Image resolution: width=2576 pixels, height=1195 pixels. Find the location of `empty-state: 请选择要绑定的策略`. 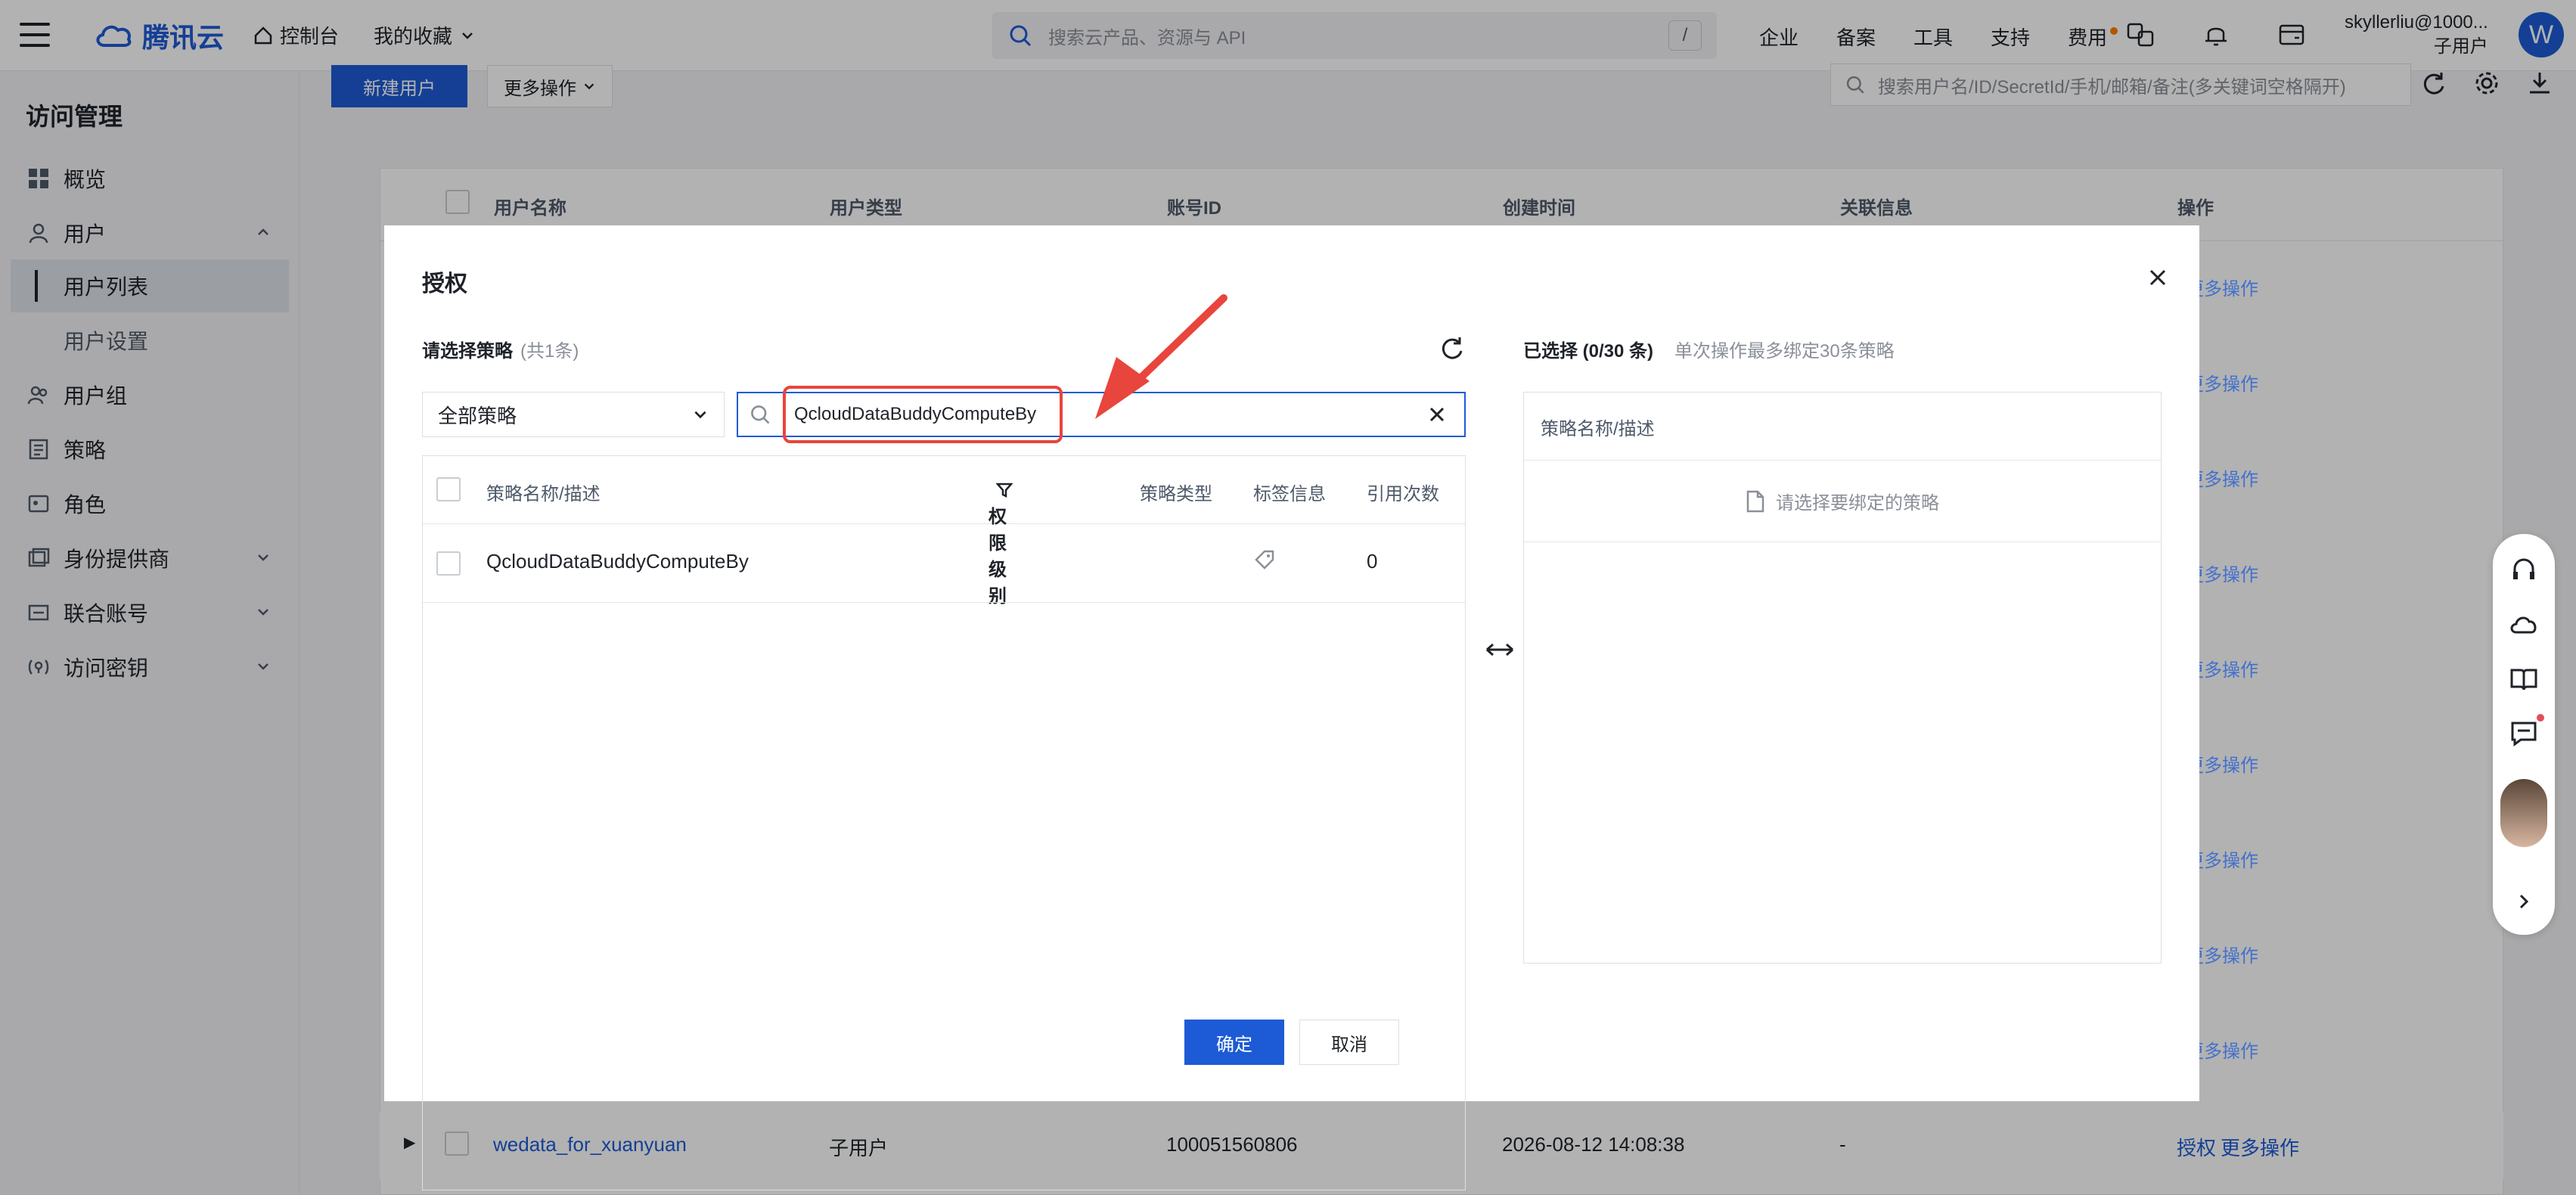

empty-state: 请选择要绑定的策略 is located at coordinates (1842, 501).